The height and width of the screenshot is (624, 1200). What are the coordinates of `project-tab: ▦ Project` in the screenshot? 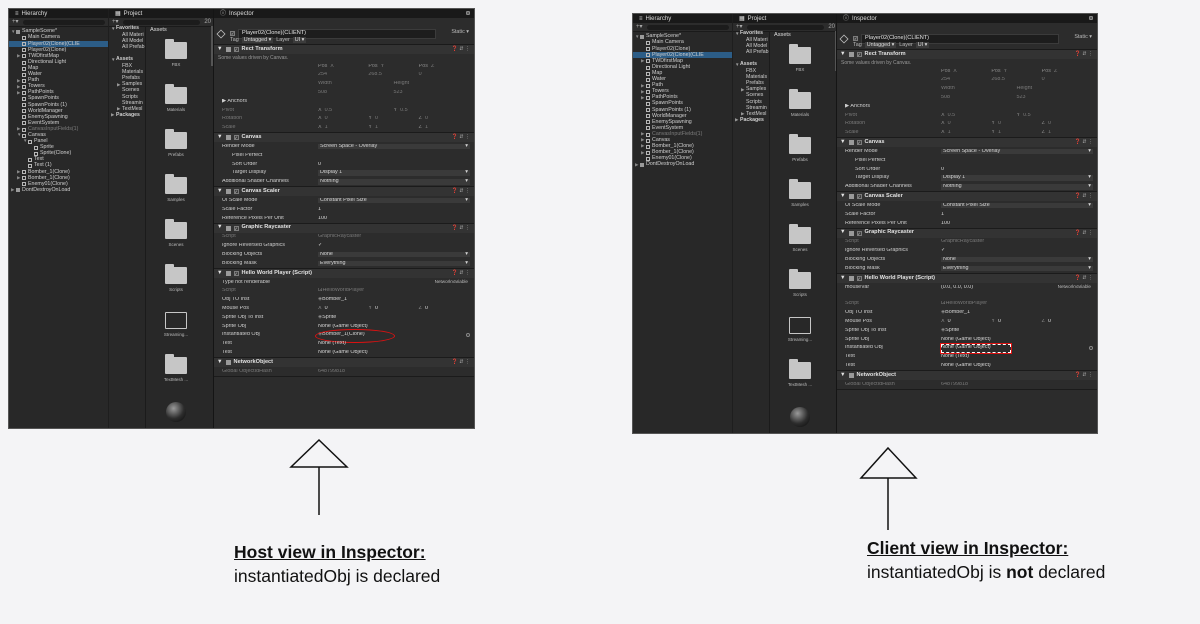 It's located at (161, 13).